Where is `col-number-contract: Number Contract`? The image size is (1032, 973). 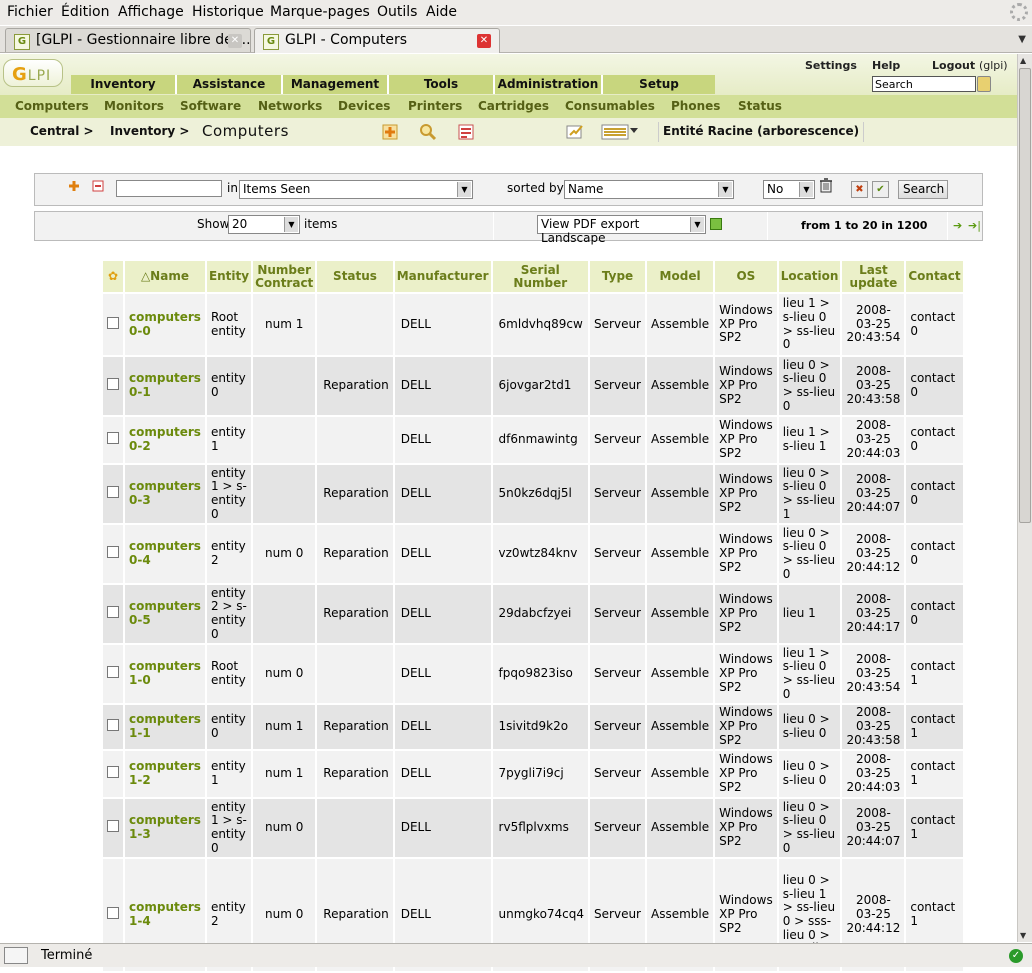
col-number-contract: Number Contract is located at coordinates (284, 276).